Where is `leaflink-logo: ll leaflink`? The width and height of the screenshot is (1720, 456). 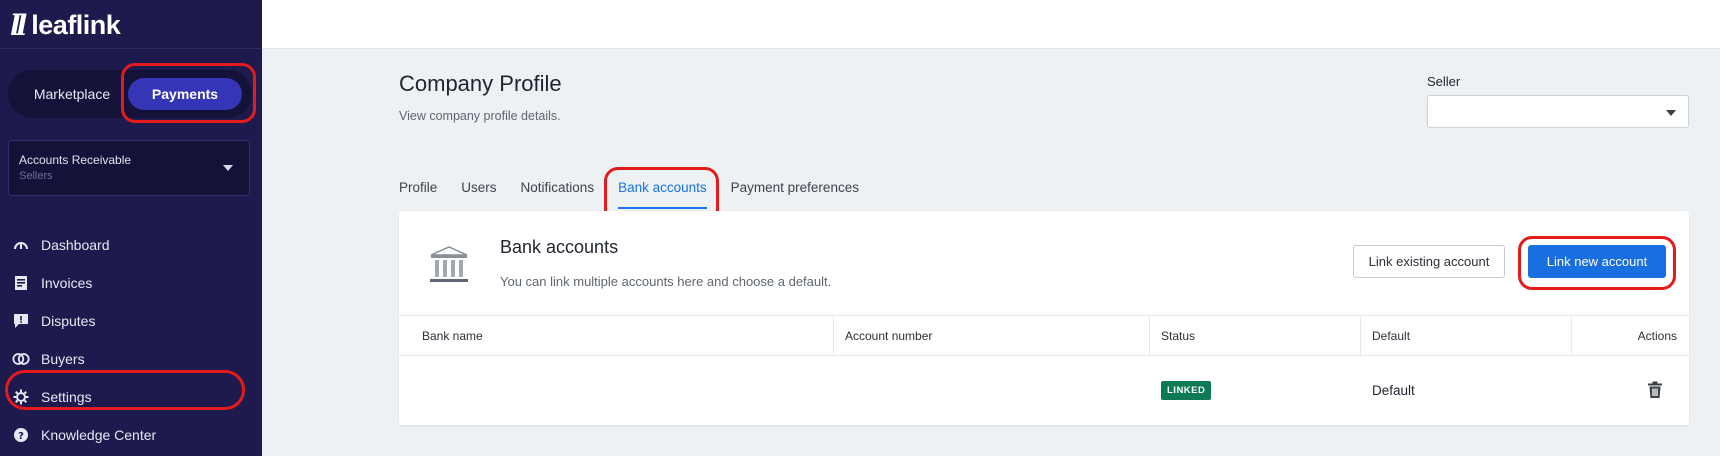 leaflink-logo: ll leaflink is located at coordinates (65, 25).